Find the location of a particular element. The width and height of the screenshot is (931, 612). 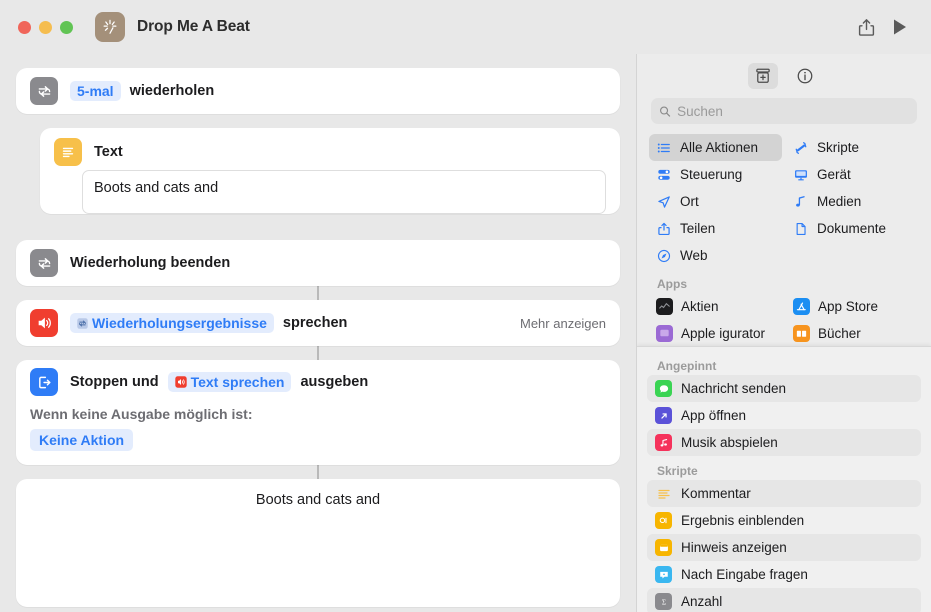

app-item-app-store: App Store is located at coordinates (852, 306).